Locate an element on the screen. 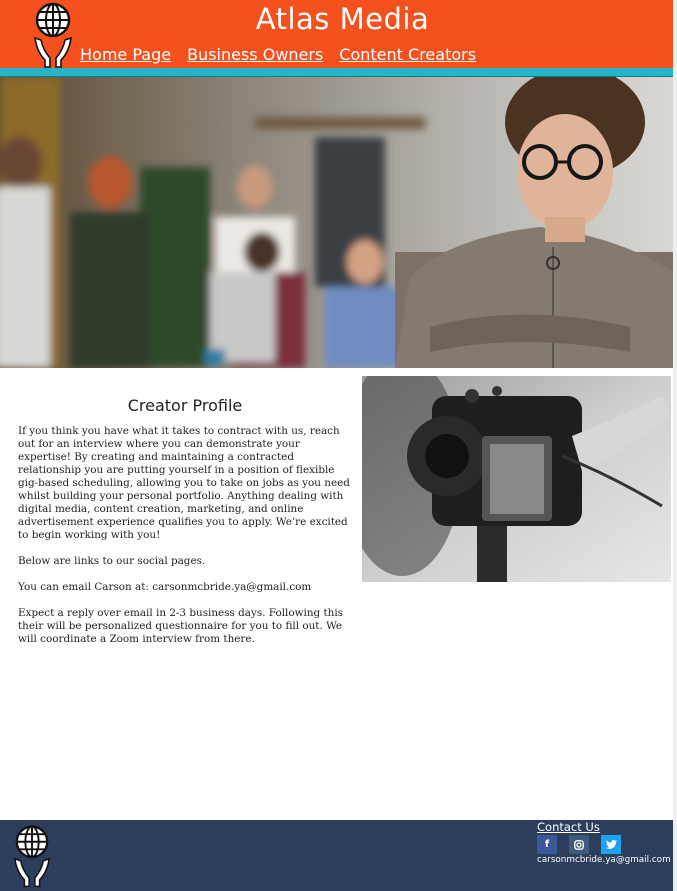 Image resolution: width=677 pixels, height=891 pixels. social-links: f is located at coordinates (579, 844).